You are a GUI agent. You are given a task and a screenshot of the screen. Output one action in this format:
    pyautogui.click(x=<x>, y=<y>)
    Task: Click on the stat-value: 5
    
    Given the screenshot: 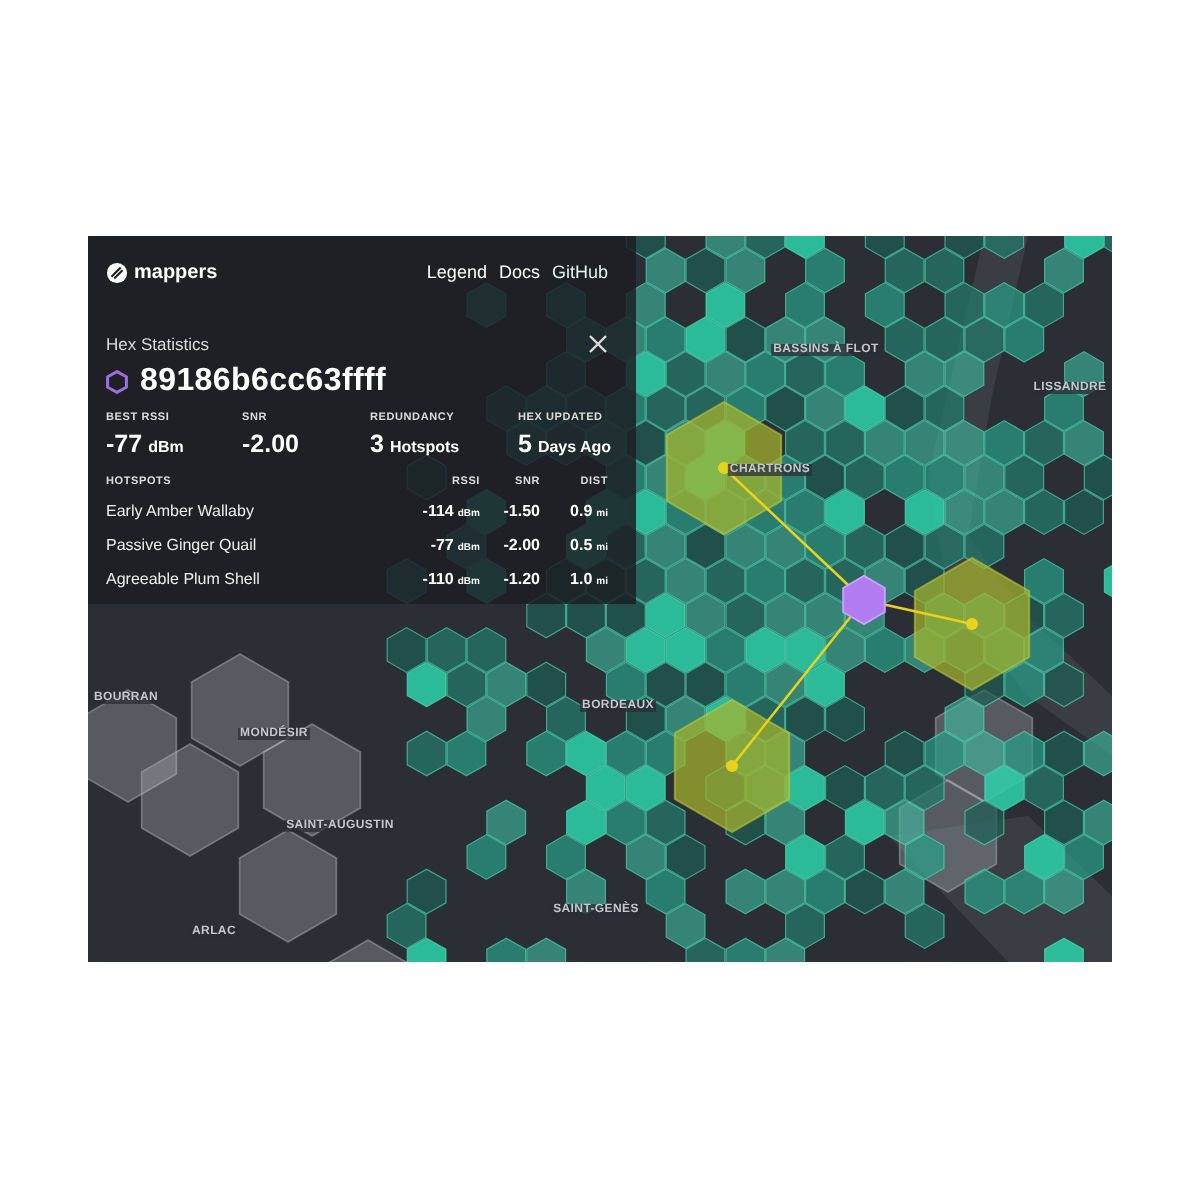 What is the action you would take?
    pyautogui.click(x=525, y=444)
    